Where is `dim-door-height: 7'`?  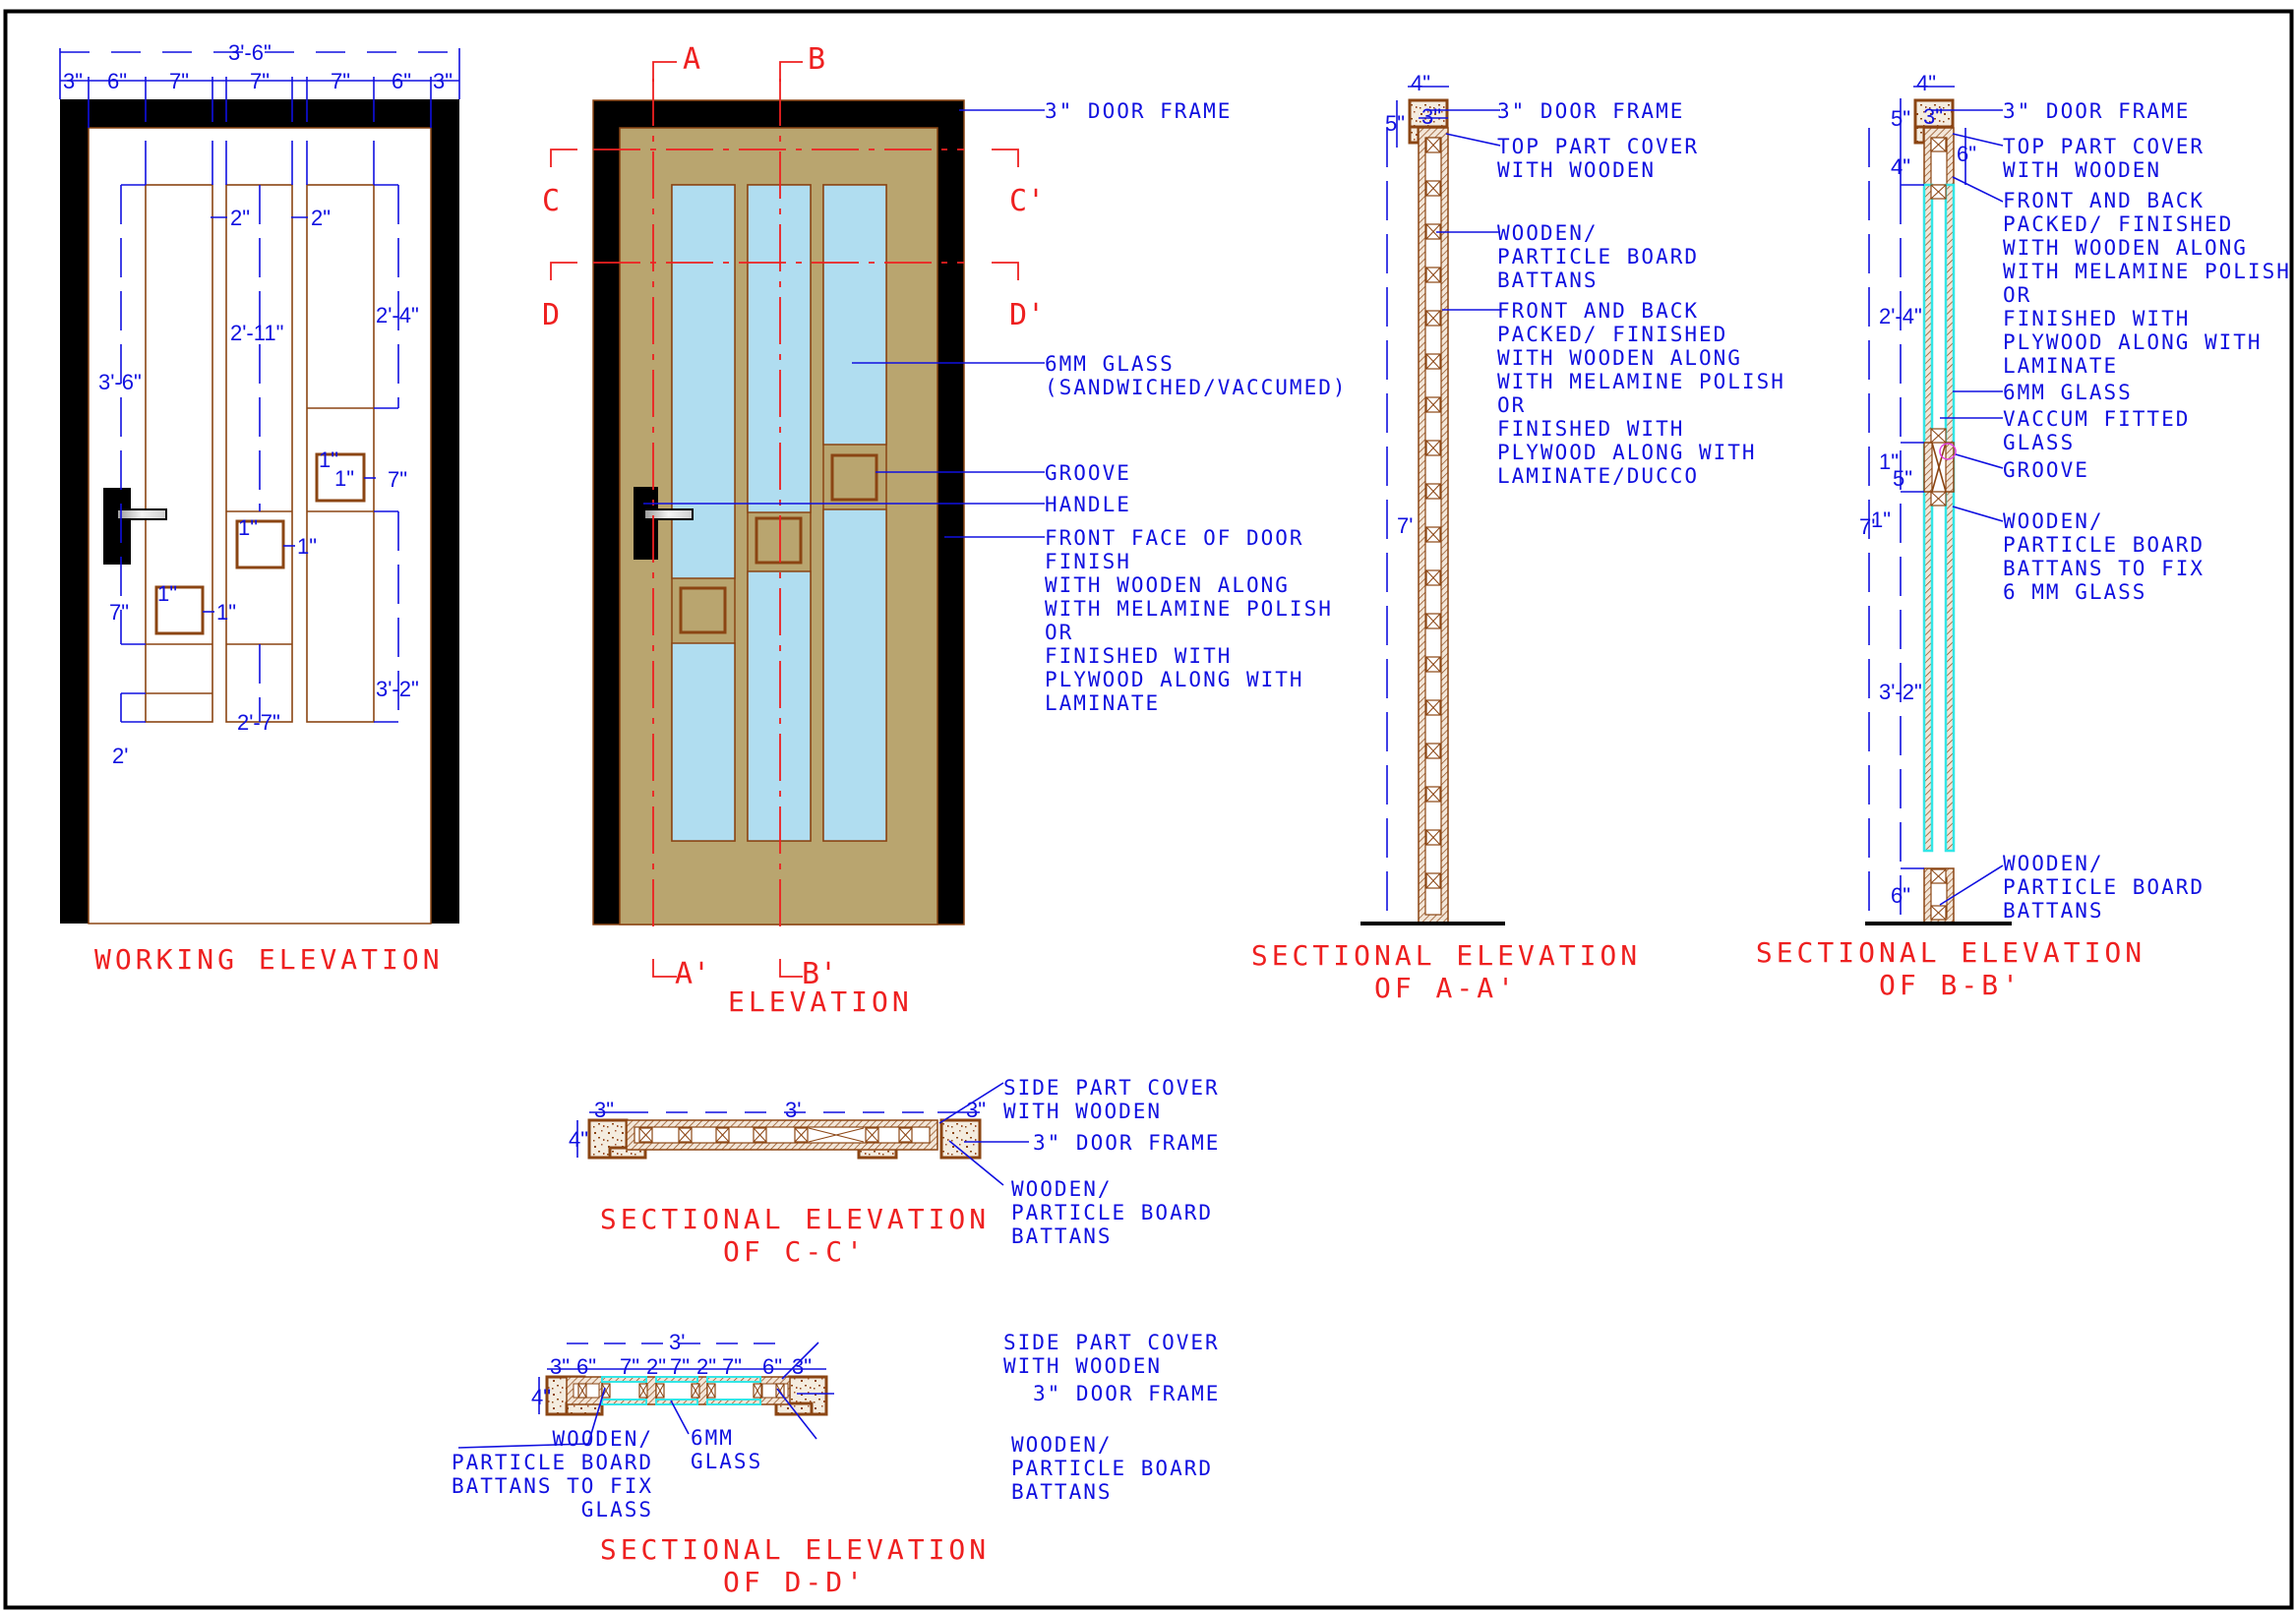
dim-door-height: 7' is located at coordinates (1405, 525).